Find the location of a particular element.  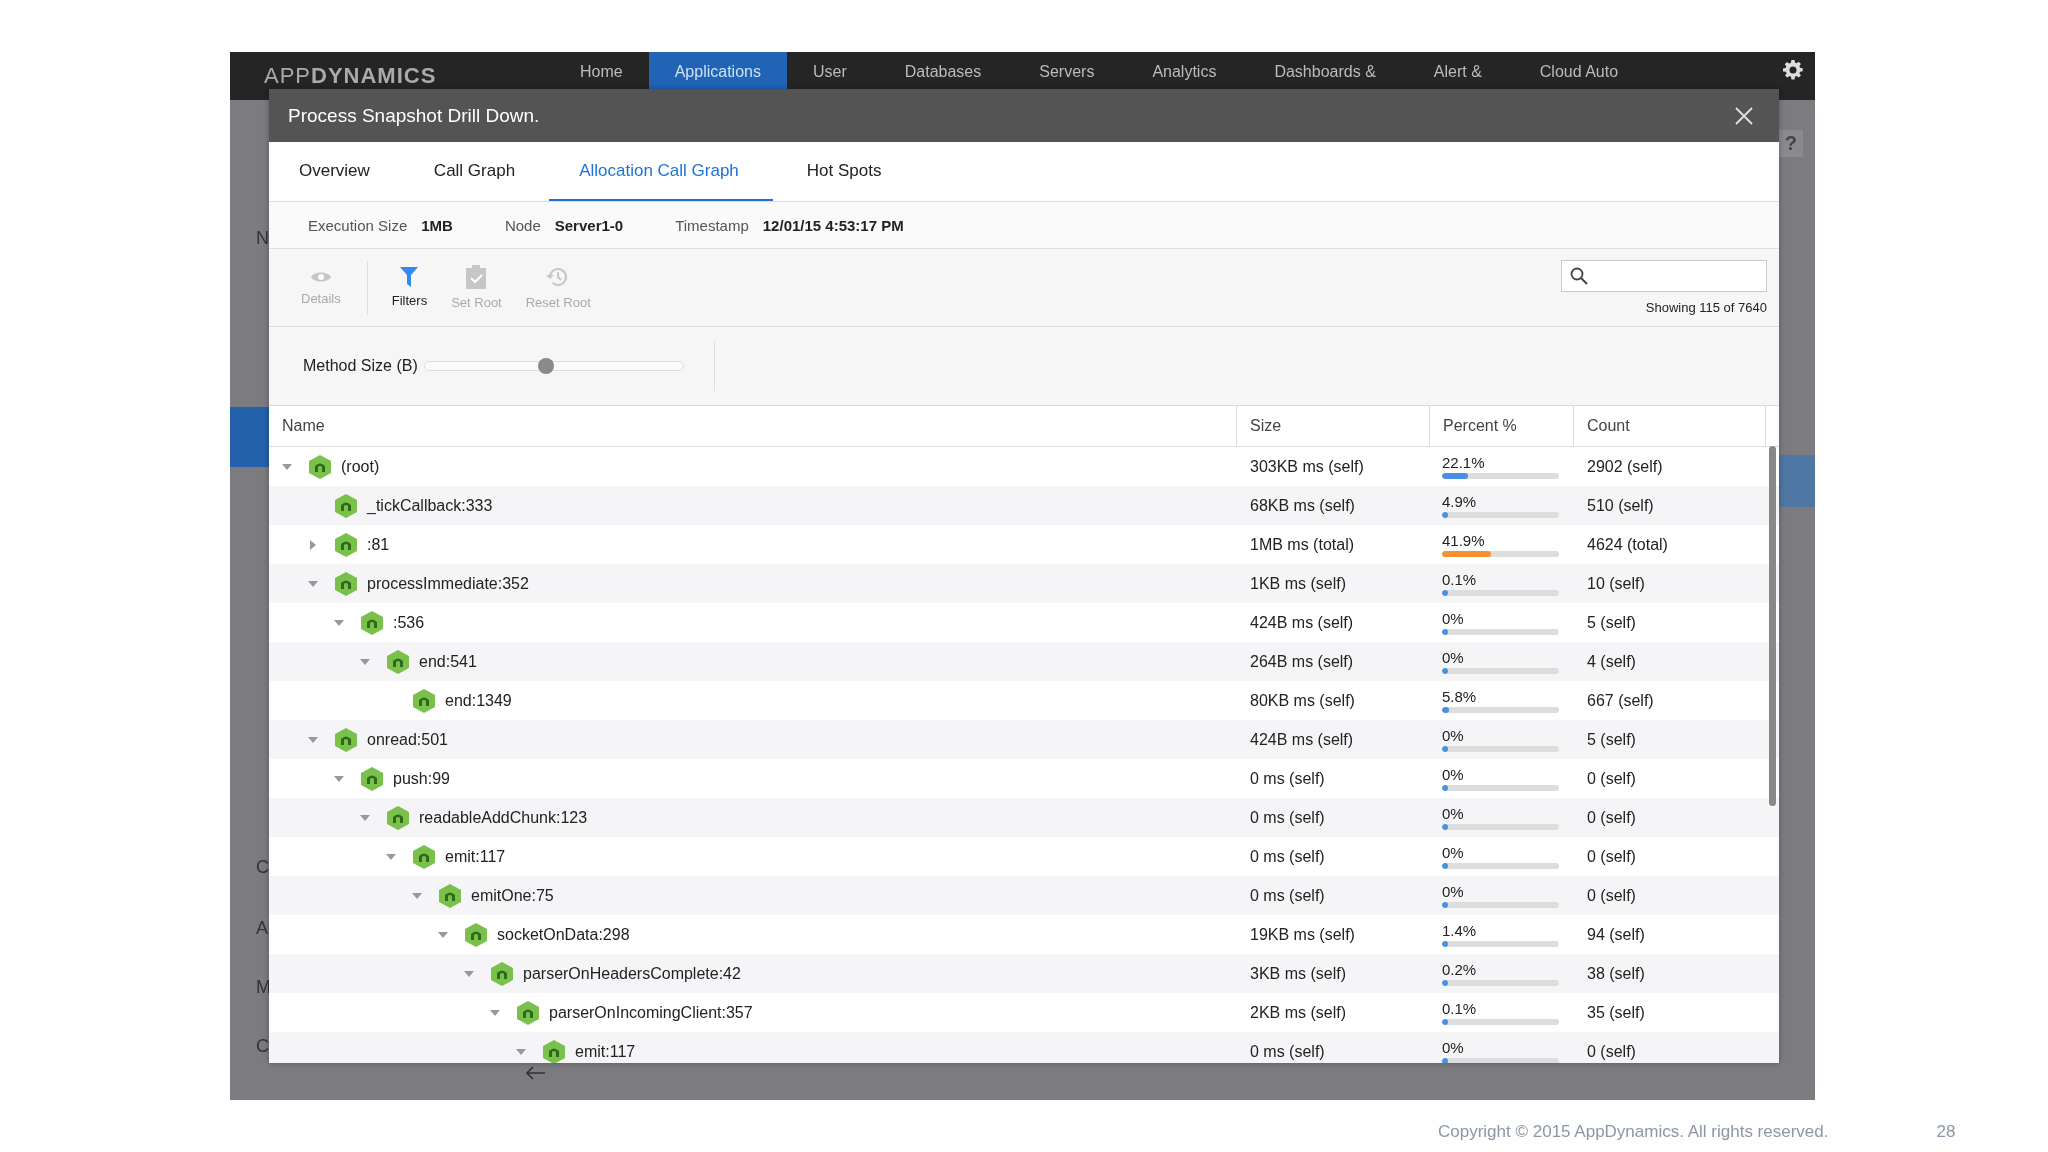

method-name: processImmediate:352 is located at coordinates (448, 583).